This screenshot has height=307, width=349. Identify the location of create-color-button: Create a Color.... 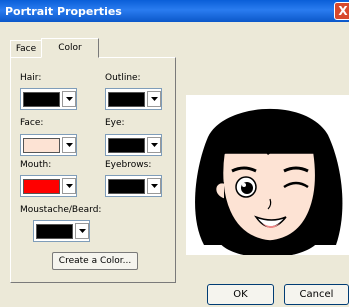
(95, 261).